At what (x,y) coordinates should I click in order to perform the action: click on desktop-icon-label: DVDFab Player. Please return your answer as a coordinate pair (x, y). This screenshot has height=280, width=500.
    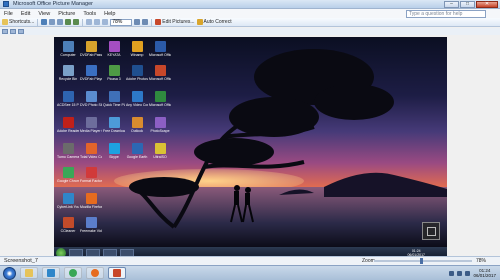
    Looking at the image, I should click on (91, 79).